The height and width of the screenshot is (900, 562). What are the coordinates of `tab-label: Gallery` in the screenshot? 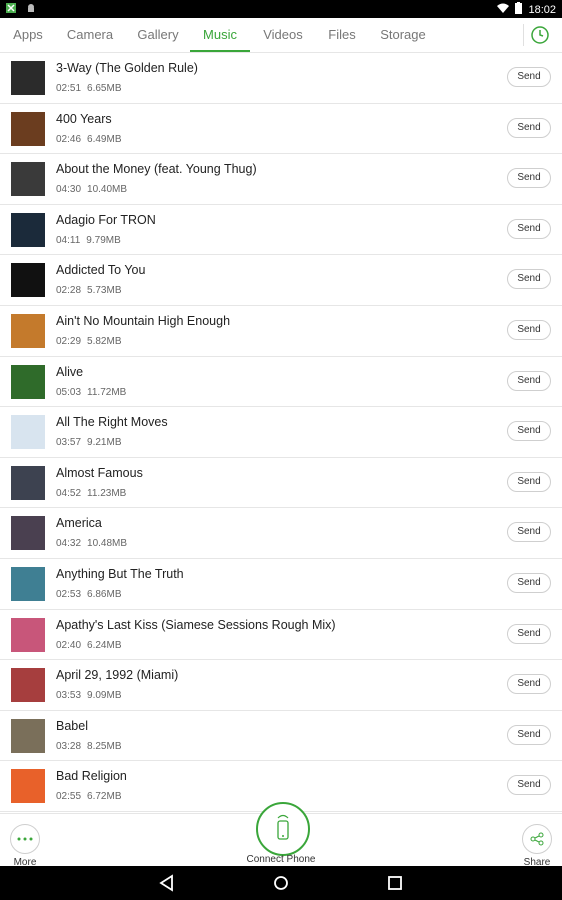 It's located at (158, 34).